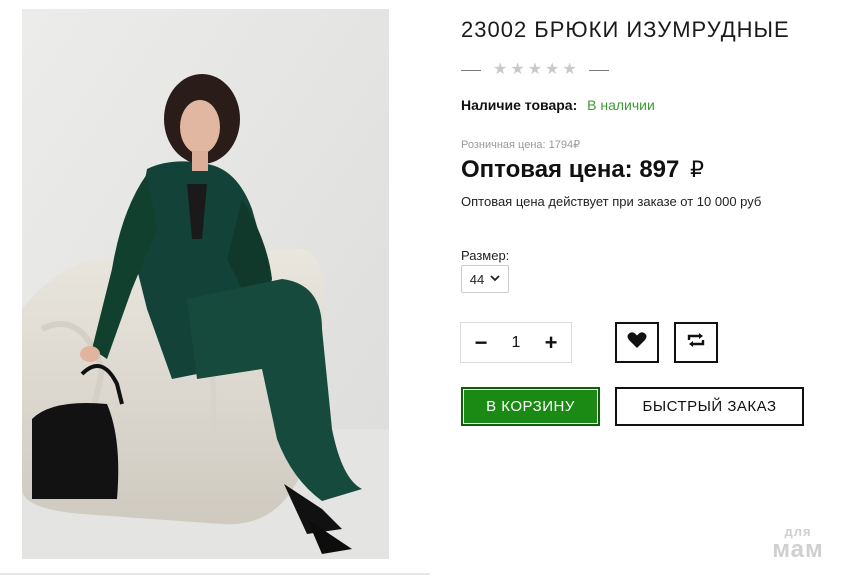 This screenshot has height=580, width=847. Describe the element at coordinates (625, 29) in the screenshot. I see `product-title: 23002 БРЮКИ ИЗУМРУДНЫЕ` at that location.